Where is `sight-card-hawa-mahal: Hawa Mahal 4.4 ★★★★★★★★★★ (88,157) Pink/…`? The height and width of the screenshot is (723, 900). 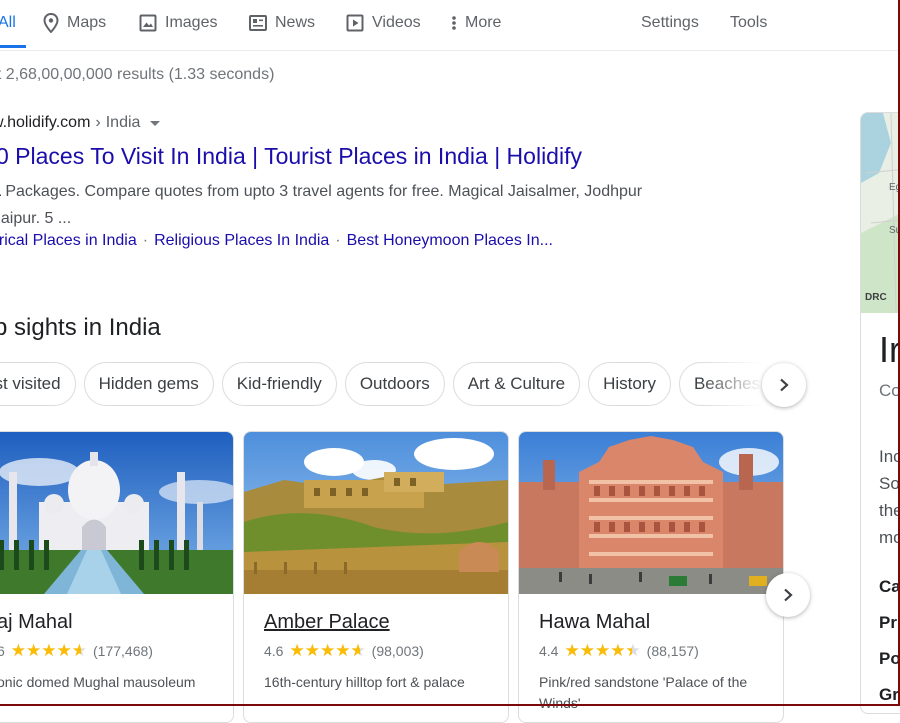
sight-card-hawa-mahal: Hawa Mahal 4.4 ★★★★★★★★★★ (88,157) Pink/… is located at coordinates (651, 577).